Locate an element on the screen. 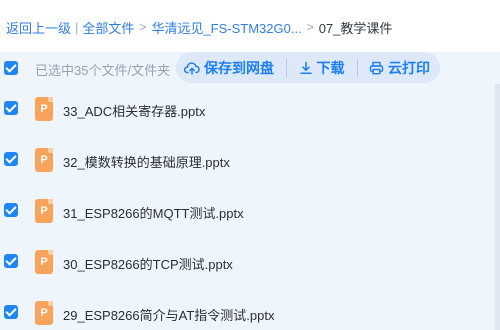 The image size is (500, 330). download-button: 下载 is located at coordinates (322, 67).